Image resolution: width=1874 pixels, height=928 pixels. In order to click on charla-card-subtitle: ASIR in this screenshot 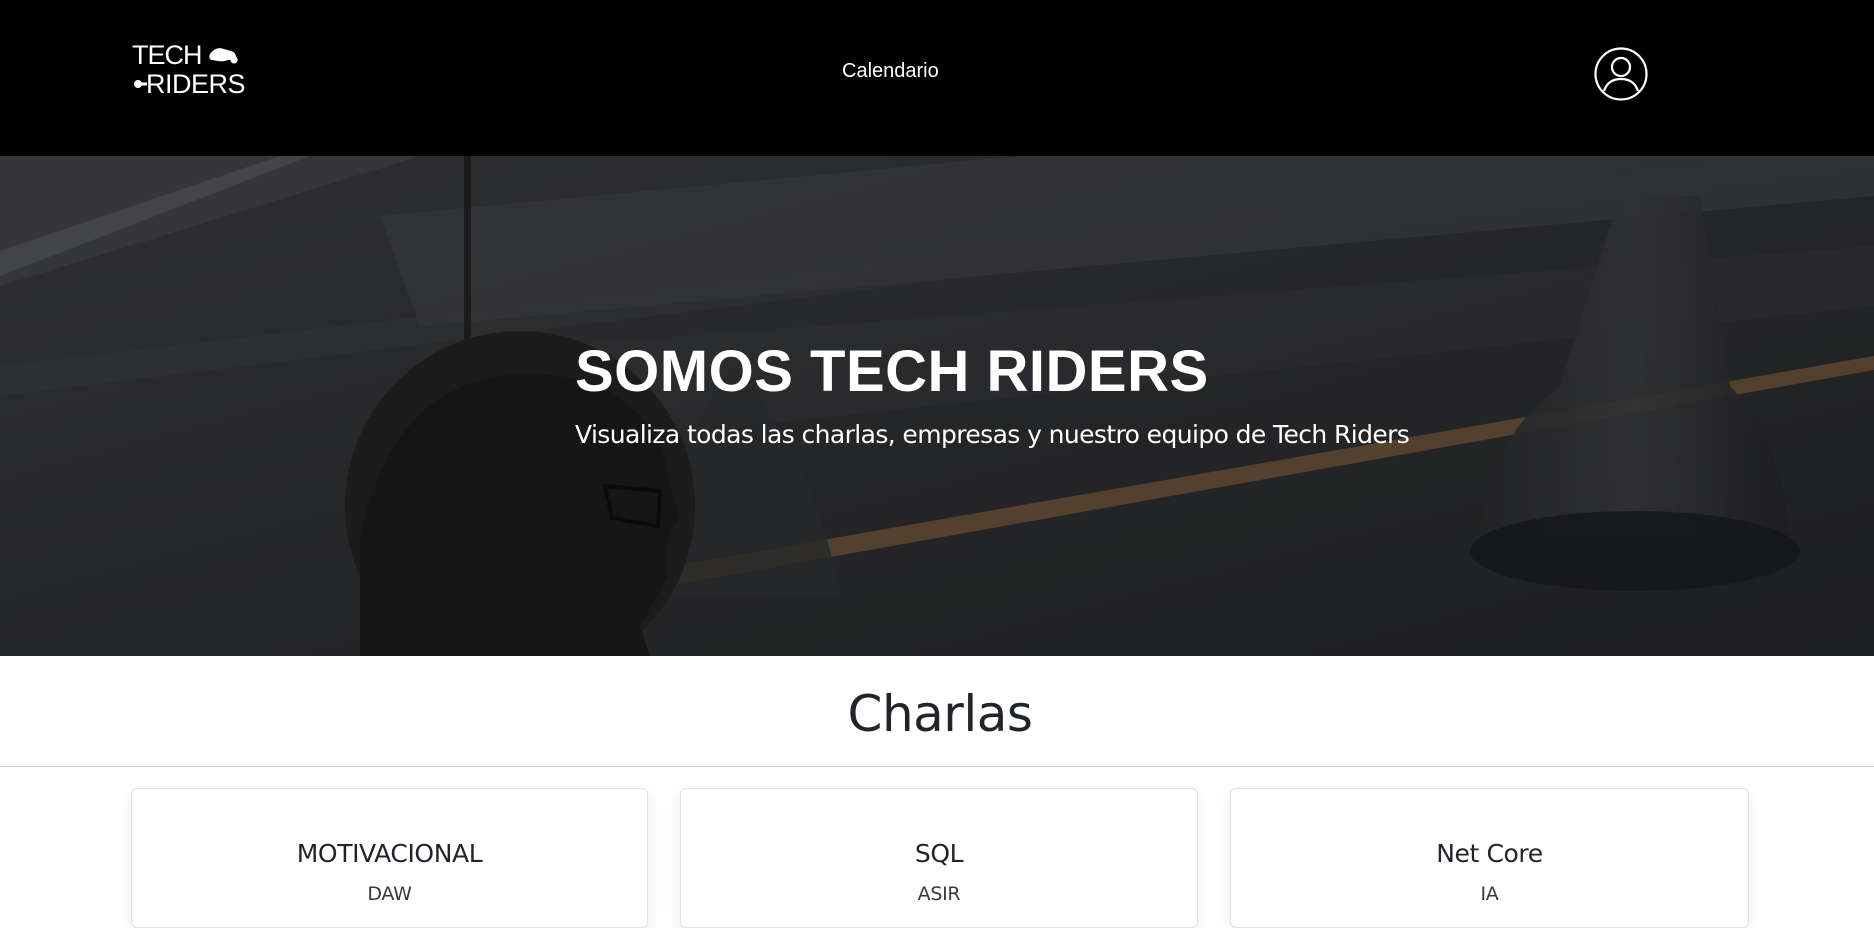, I will do `click(939, 894)`.